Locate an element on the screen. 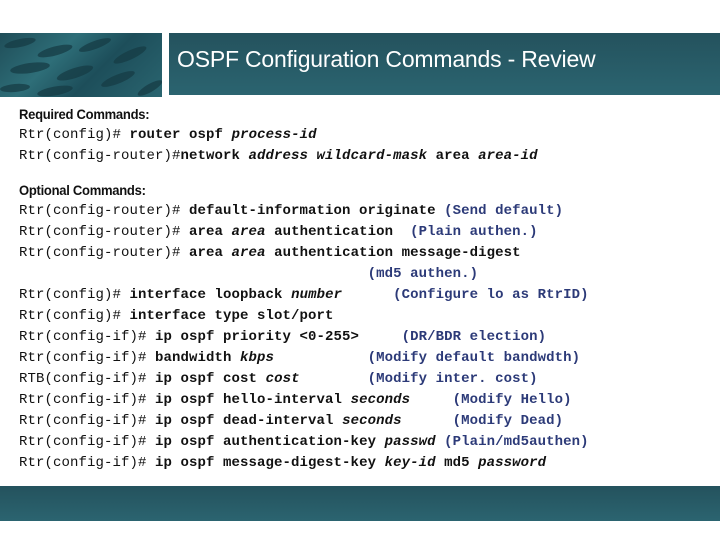 This screenshot has height=540, width=720. command-note: (md5 authen.) is located at coordinates (419, 274).